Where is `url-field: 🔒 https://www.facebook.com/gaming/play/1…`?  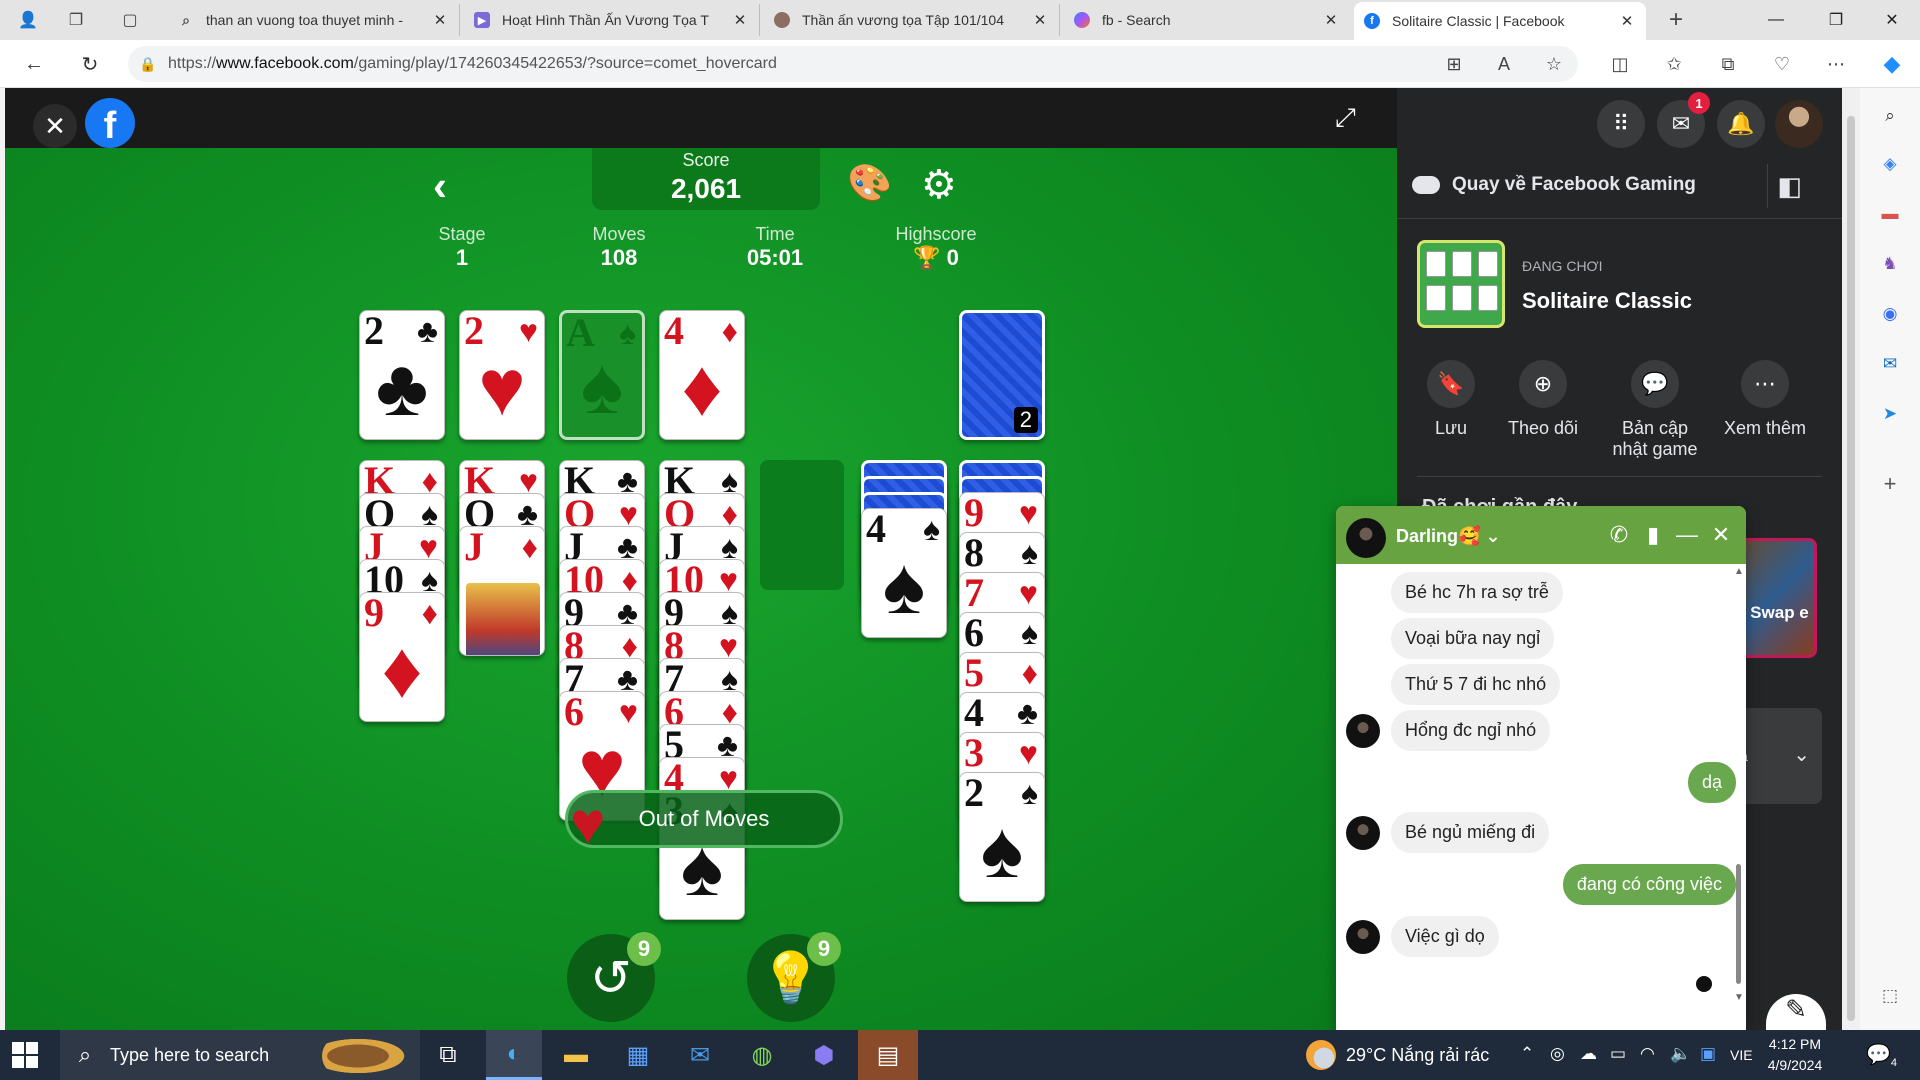
url-field: 🔒 https://www.facebook.com/gaming/play/1… is located at coordinates (853, 64).